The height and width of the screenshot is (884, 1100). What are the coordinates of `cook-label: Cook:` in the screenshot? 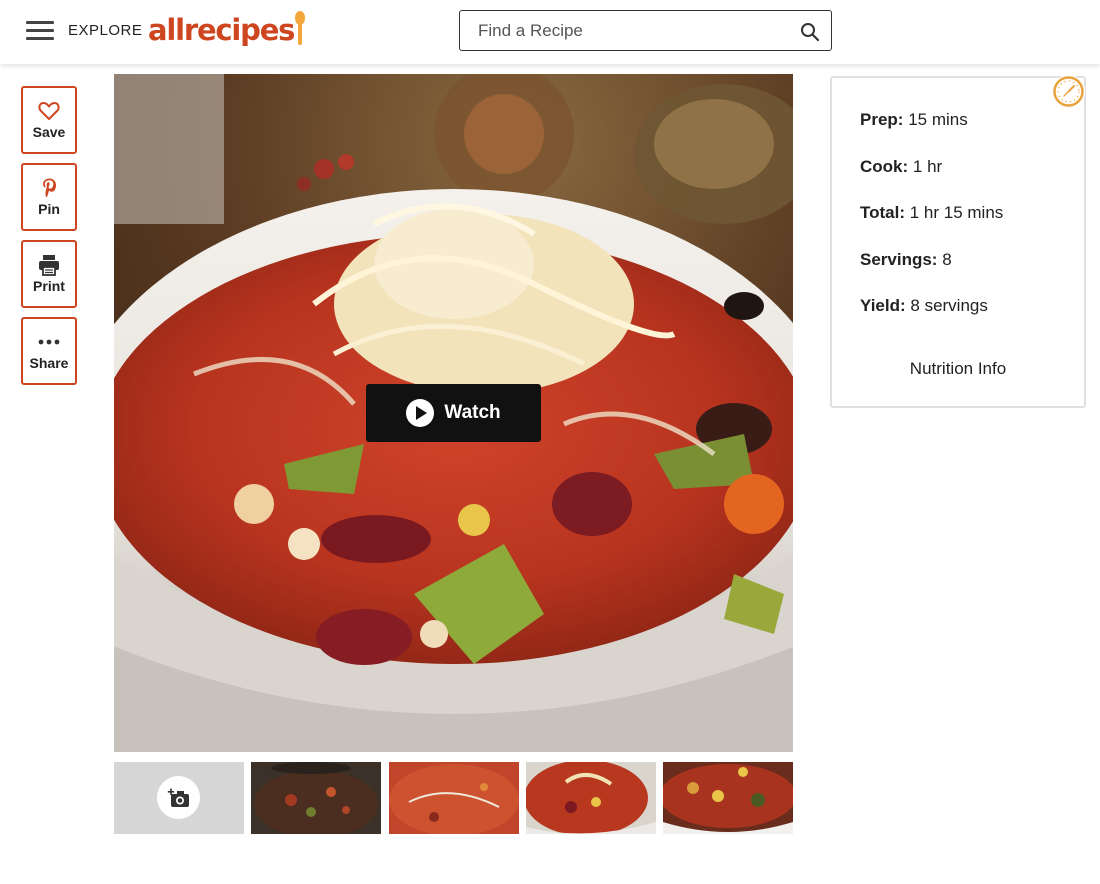 It's located at (884, 166).